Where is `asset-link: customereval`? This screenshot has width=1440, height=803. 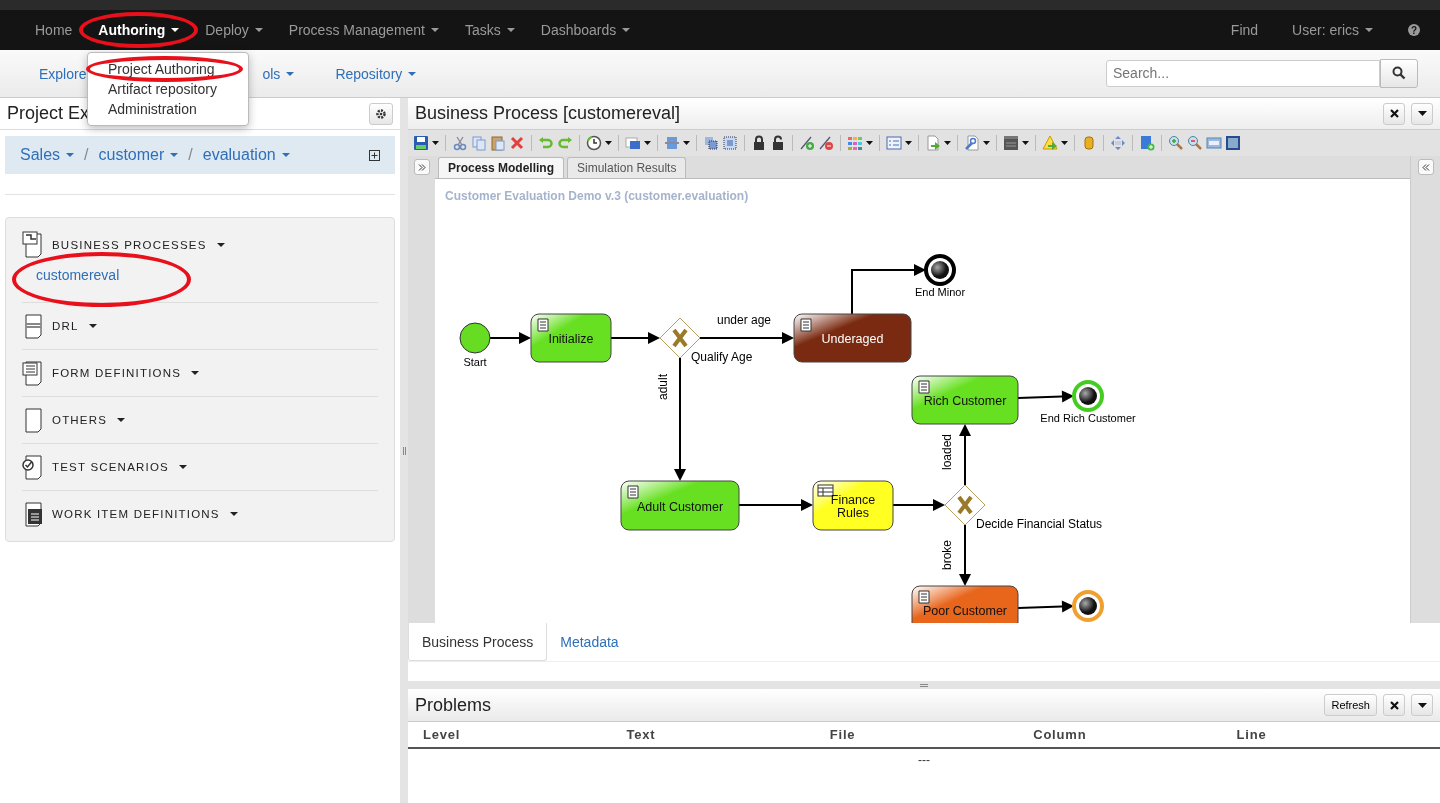 asset-link: customereval is located at coordinates (78, 275).